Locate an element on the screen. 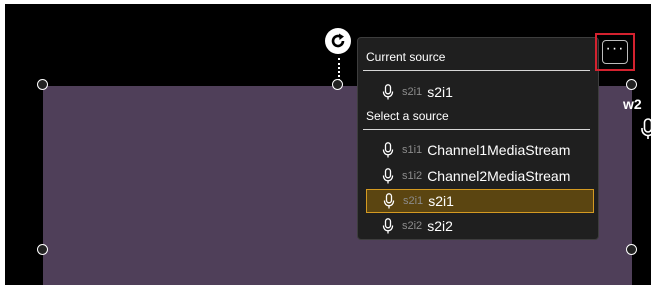 Image resolution: width=657 pixels, height=289 pixels. rotate-icon is located at coordinates (338, 40).